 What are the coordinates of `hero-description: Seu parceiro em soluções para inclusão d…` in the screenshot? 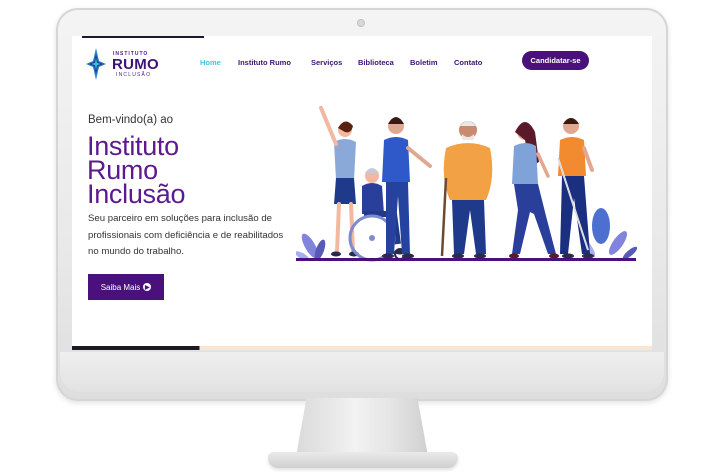 It's located at (186, 235).